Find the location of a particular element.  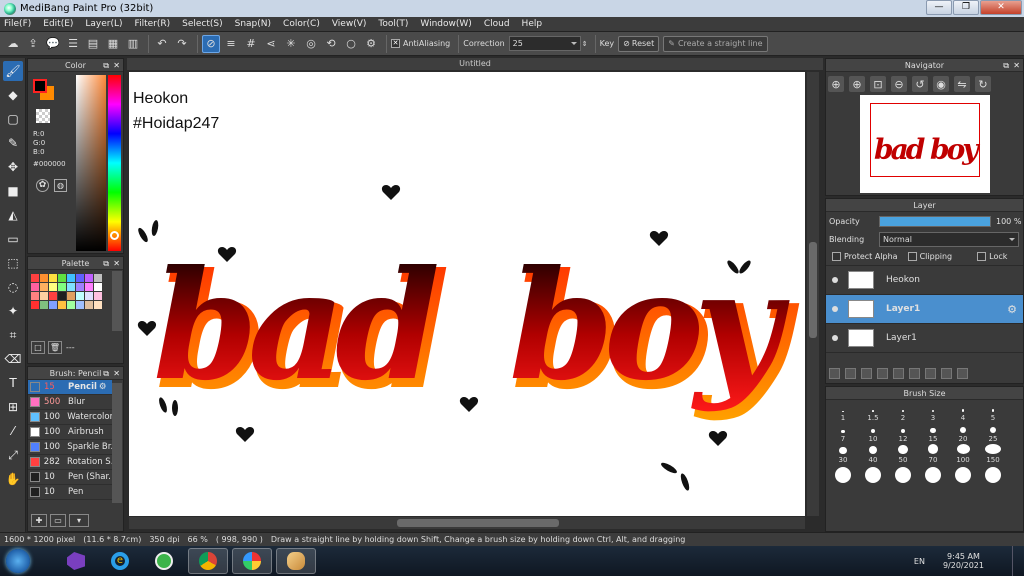

curve-snap-icon: ⟲ is located at coordinates (331, 44).